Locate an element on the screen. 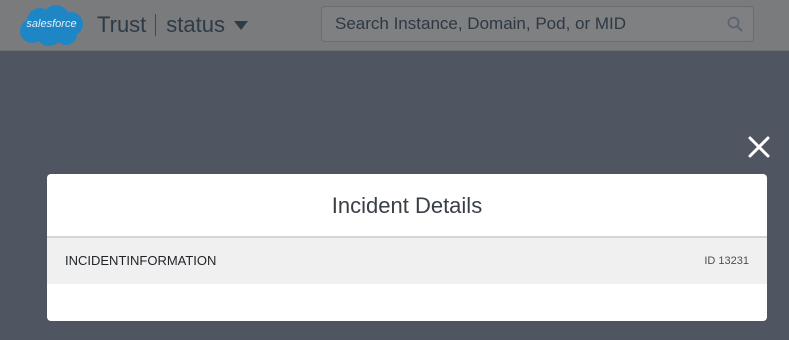 The height and width of the screenshot is (340, 789). brand-separator is located at coordinates (156, 25).